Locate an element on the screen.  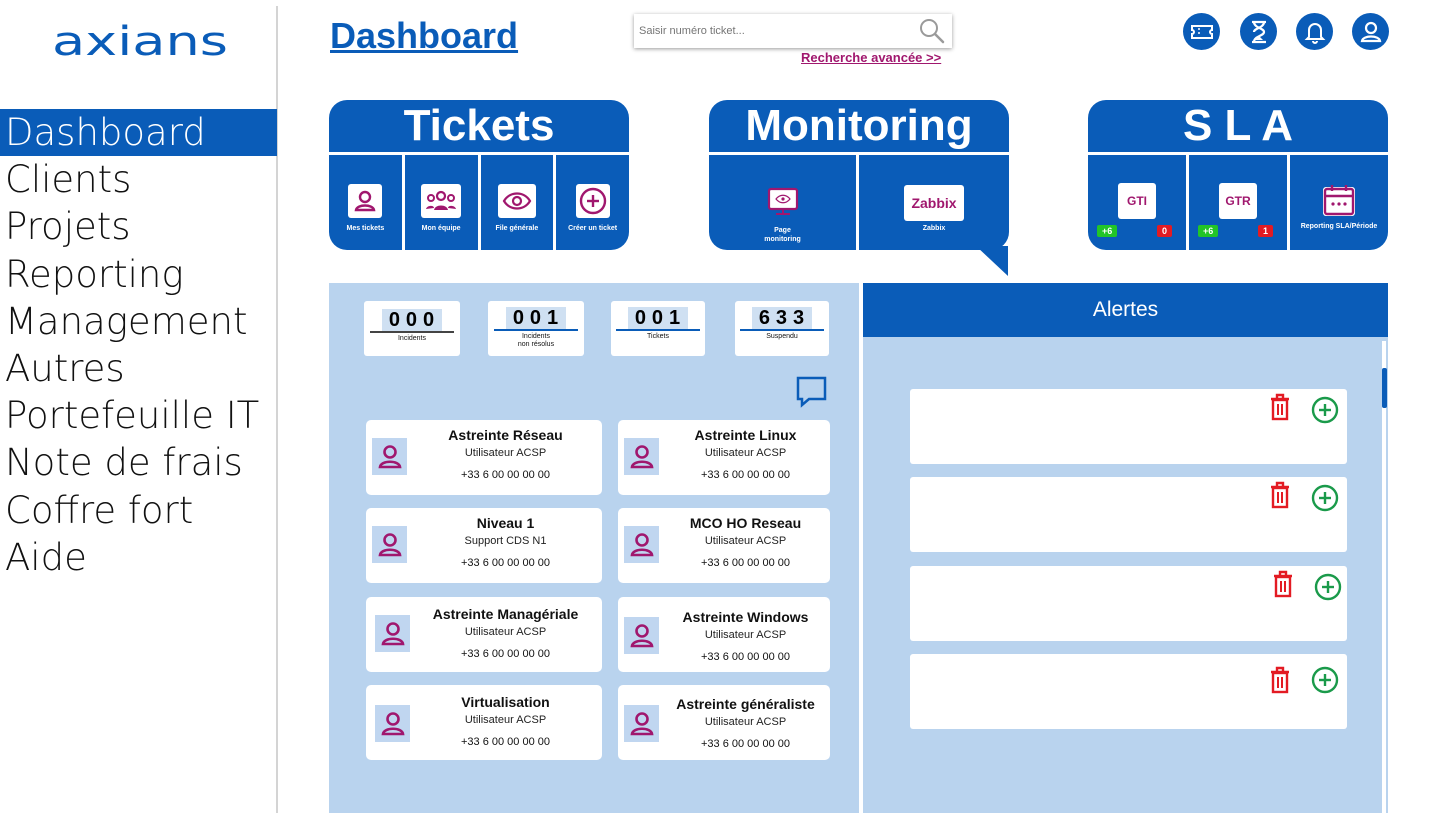
alerts-title: Alertes is located at coordinates (1125, 310).